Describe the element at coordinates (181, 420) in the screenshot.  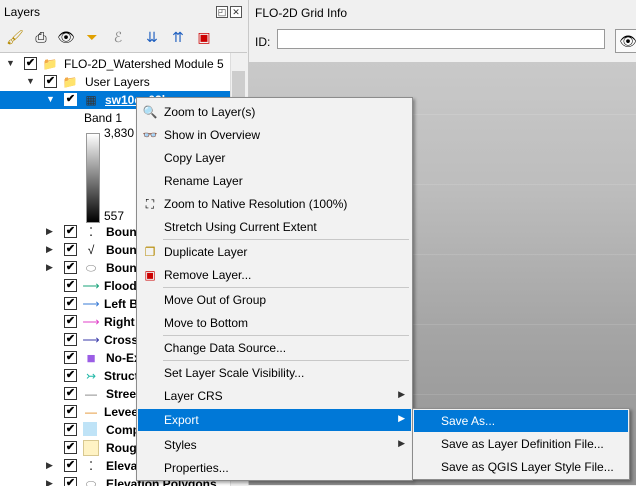
I see `menu-item-label: Export` at that location.